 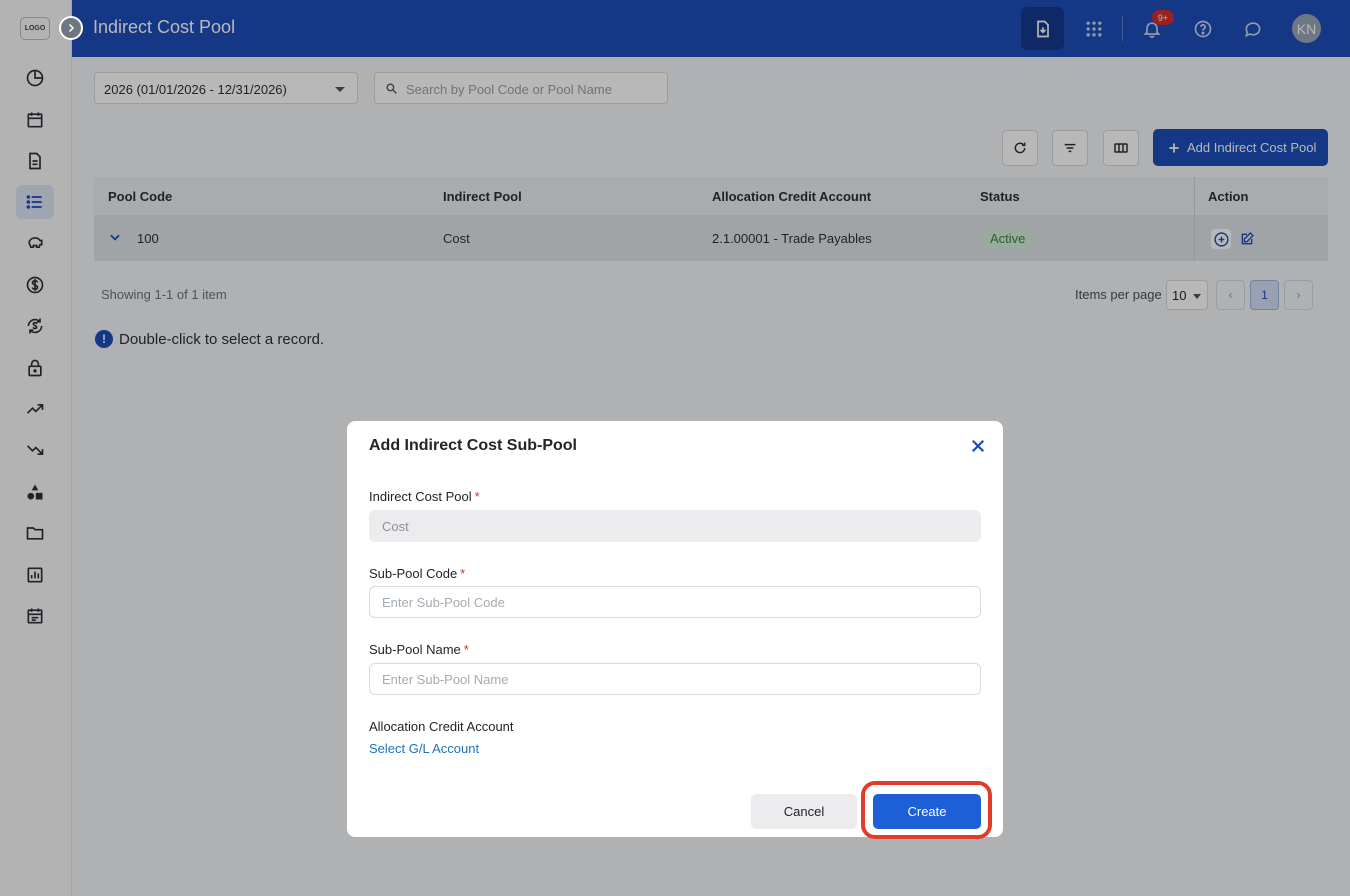 What do you see at coordinates (424, 748) in the screenshot?
I see `select-gl-account-link: Select G/L Account` at bounding box center [424, 748].